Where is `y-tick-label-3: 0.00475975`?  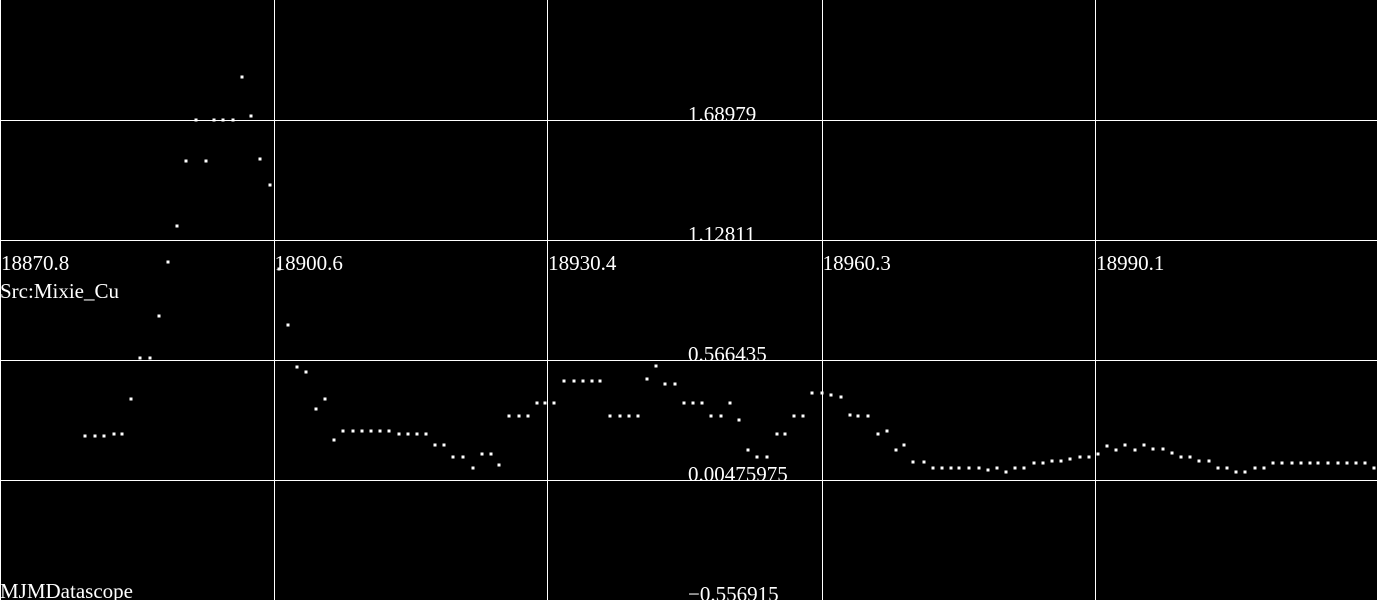
y-tick-label-3: 0.00475975 is located at coordinates (738, 474).